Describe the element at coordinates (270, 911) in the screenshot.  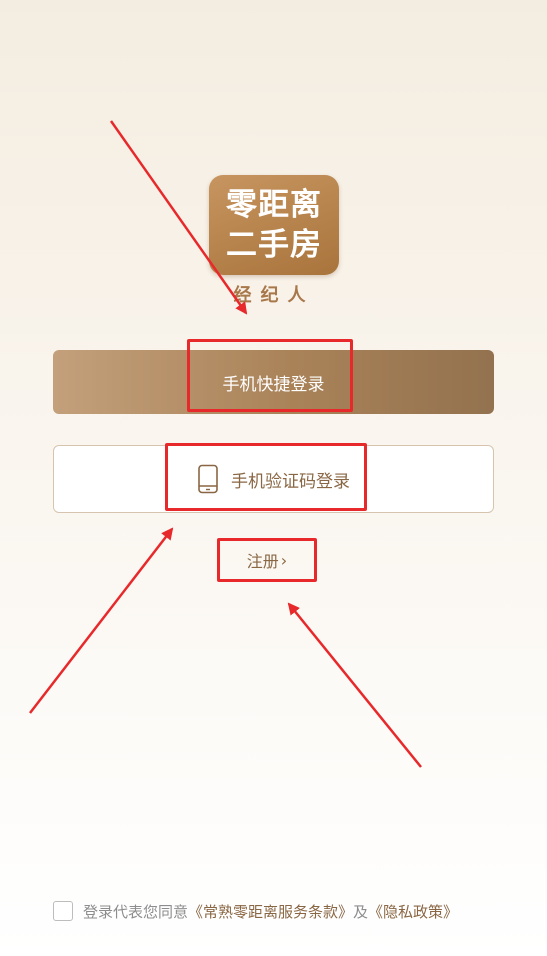
I see `terms-link: 《常熟零距离服务条款》` at that location.